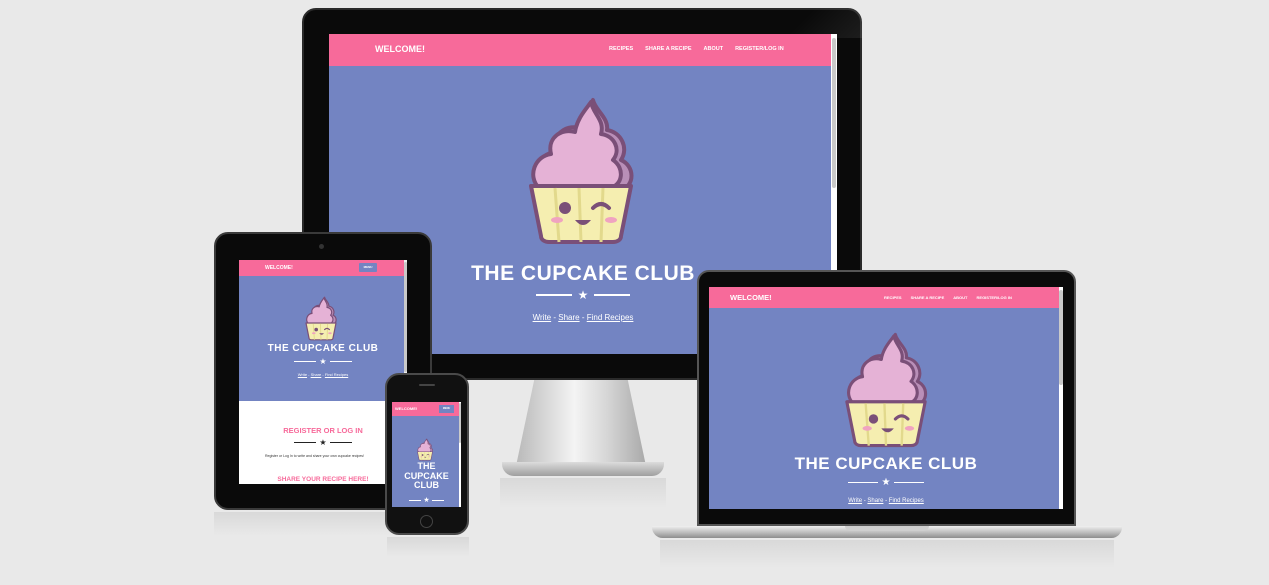 The width and height of the screenshot is (1269, 585). Describe the element at coordinates (542, 317) in the screenshot. I see `desktop-link-write: Write` at that location.